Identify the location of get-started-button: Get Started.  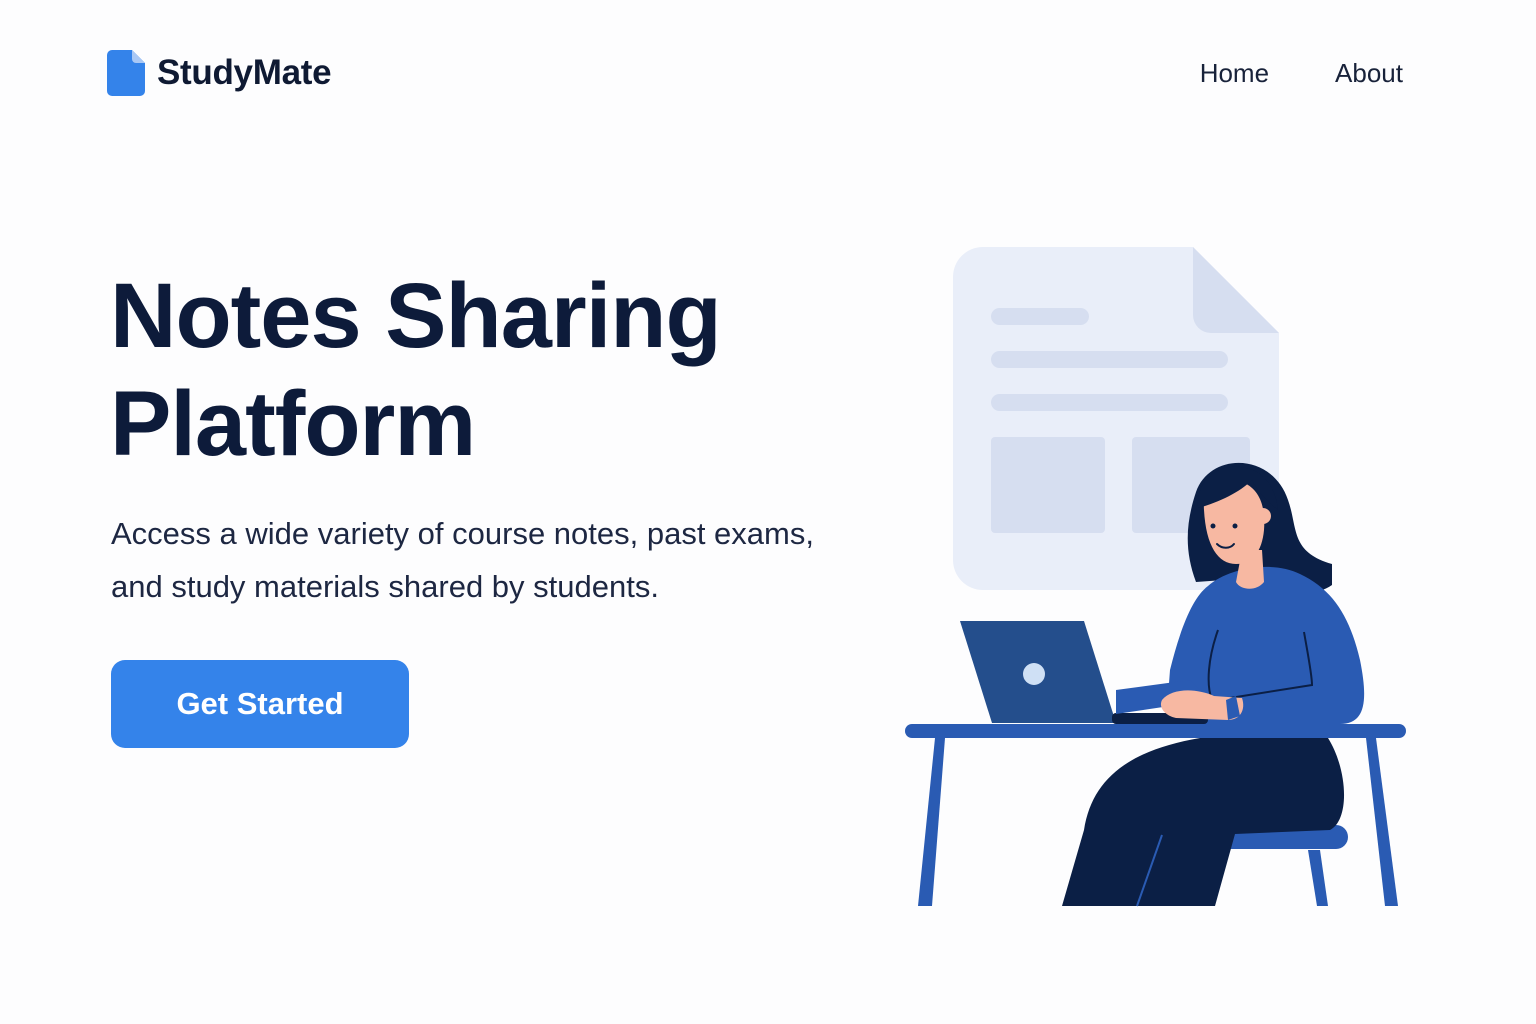
(260, 704).